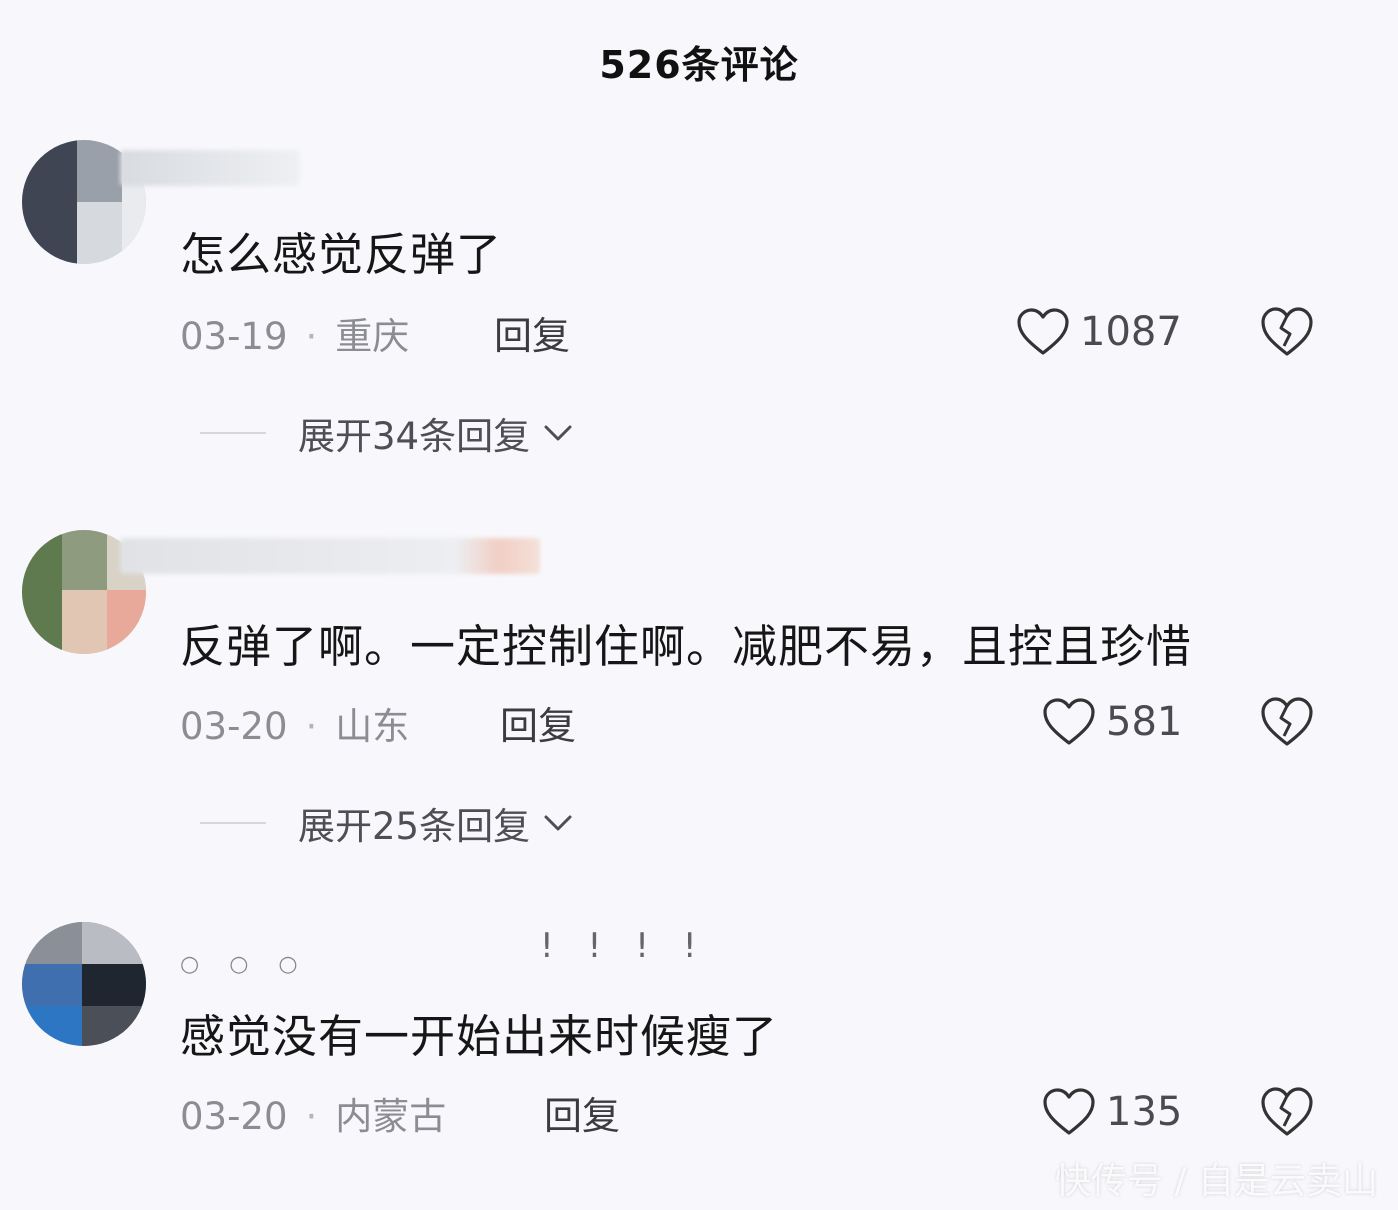 The height and width of the screenshot is (1210, 1398). What do you see at coordinates (254, 964) in the screenshot?
I see `username-redacted: ○○○` at bounding box center [254, 964].